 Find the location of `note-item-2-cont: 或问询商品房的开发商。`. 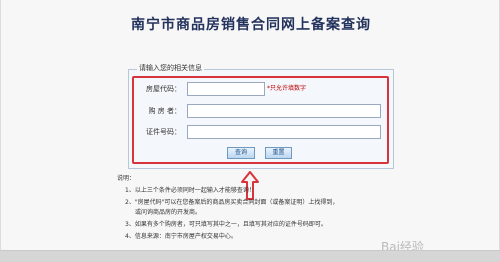

note-item-2-cont: 或问询商品房的开发商。 is located at coordinates (168, 212).